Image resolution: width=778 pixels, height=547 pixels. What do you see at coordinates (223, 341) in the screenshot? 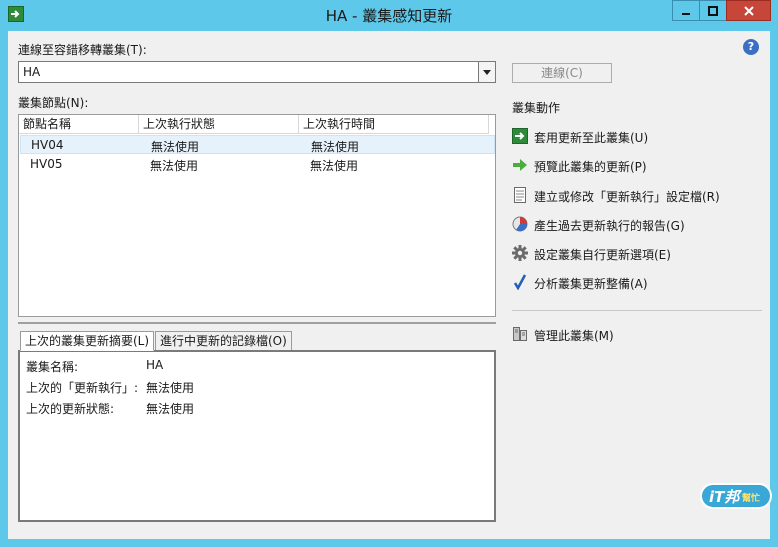
I see `tab-in-progress-log: 進行中更新的記錄檔(O)` at bounding box center [223, 341].